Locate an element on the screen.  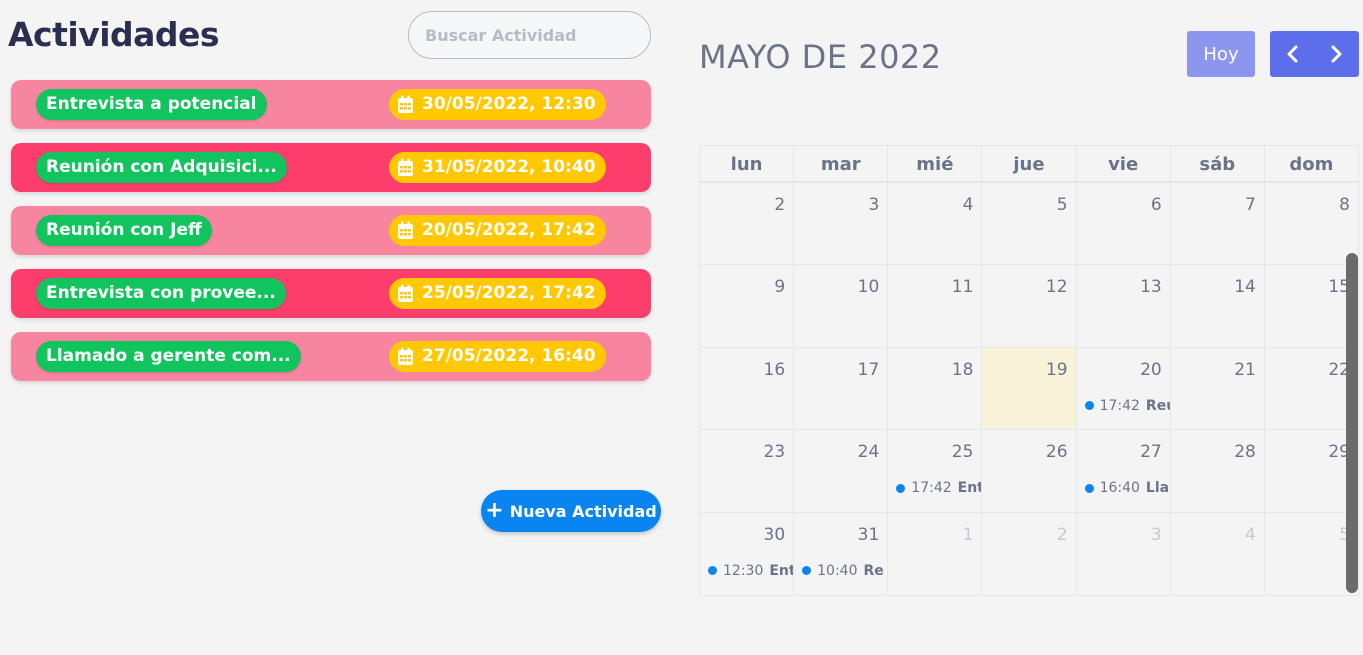
event-title: Ent is located at coordinates (782, 570).